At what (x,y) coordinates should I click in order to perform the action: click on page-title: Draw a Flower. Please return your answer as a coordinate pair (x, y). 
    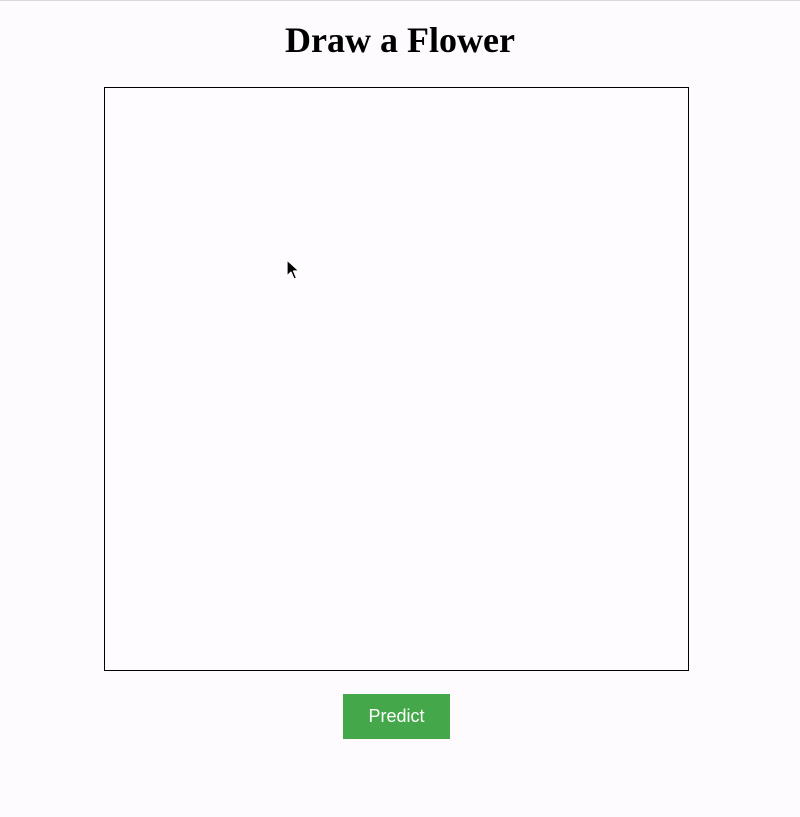
    Looking at the image, I should click on (400, 40).